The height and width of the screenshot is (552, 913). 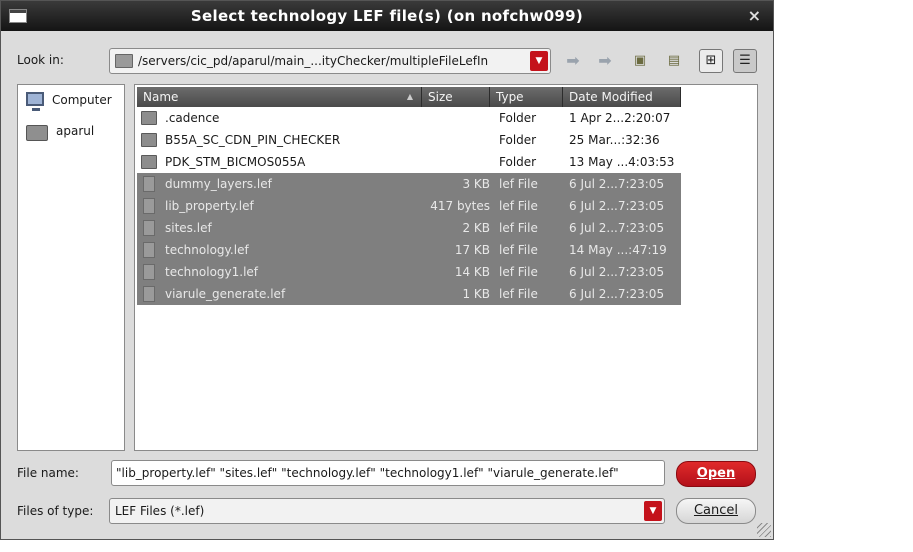 What do you see at coordinates (279, 97) in the screenshot?
I see `column-header-name: Name ▲` at bounding box center [279, 97].